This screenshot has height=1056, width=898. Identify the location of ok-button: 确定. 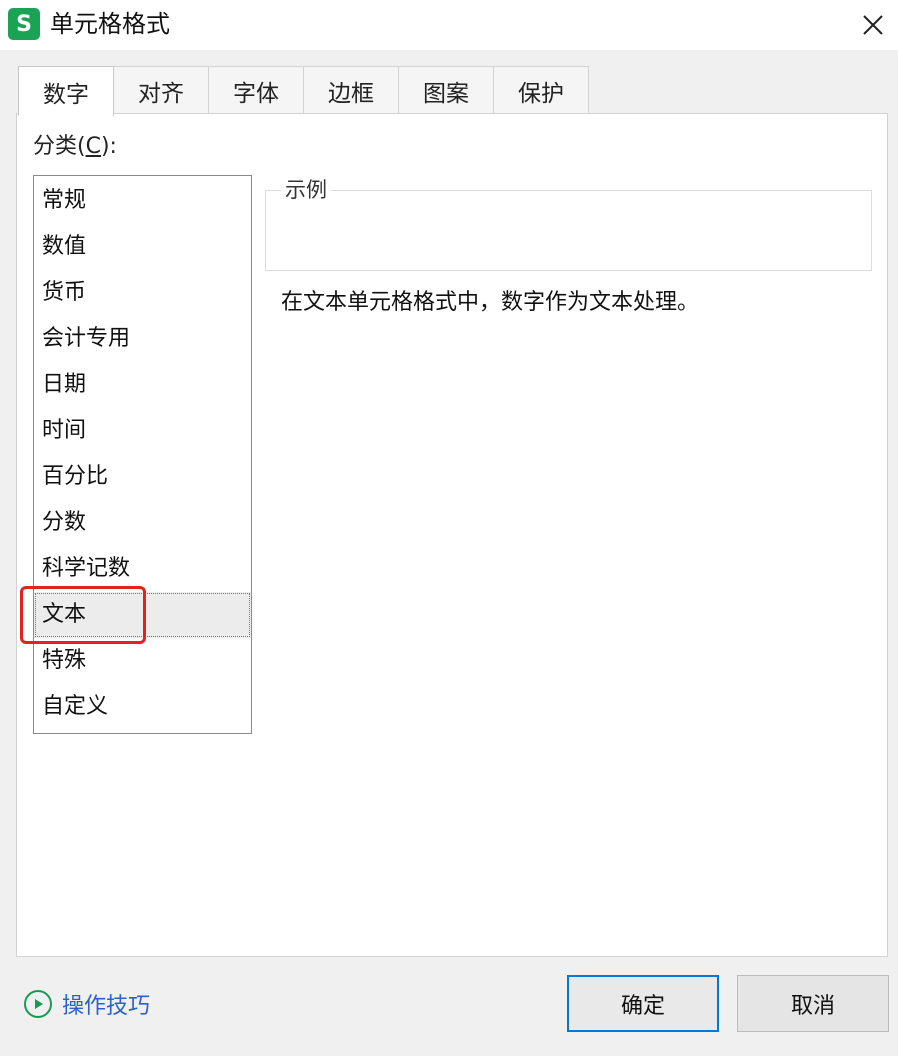
(643, 1003).